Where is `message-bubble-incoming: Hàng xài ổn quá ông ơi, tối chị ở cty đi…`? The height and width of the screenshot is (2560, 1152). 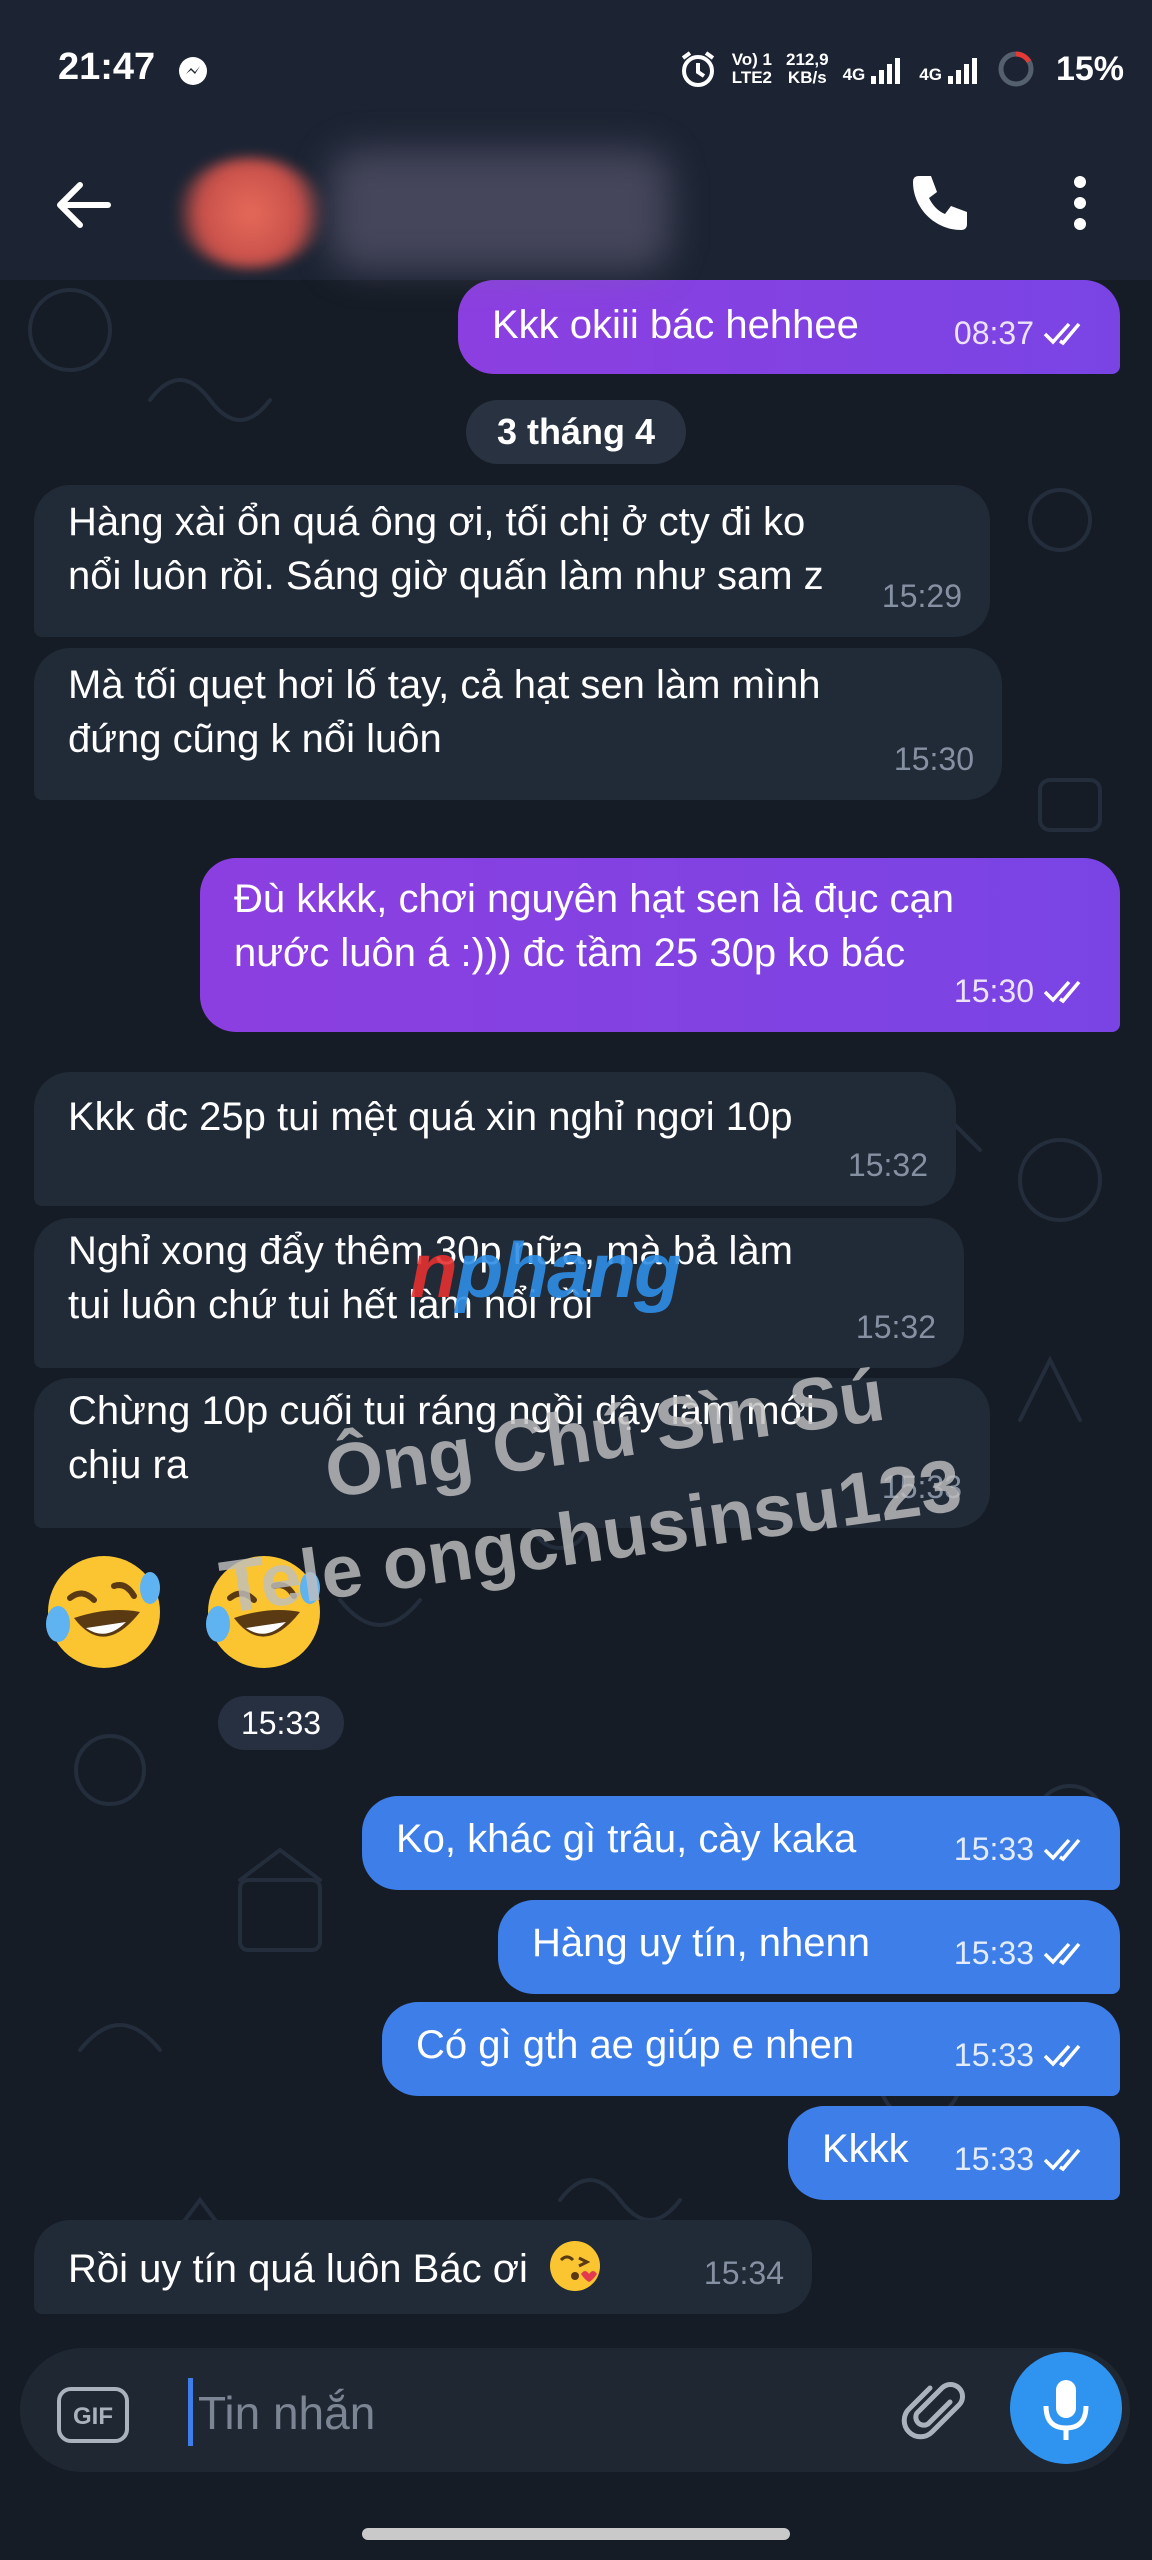
message-bubble-incoming: Hàng xài ổn quá ông ơi, tối chị ở cty đi… is located at coordinates (512, 561).